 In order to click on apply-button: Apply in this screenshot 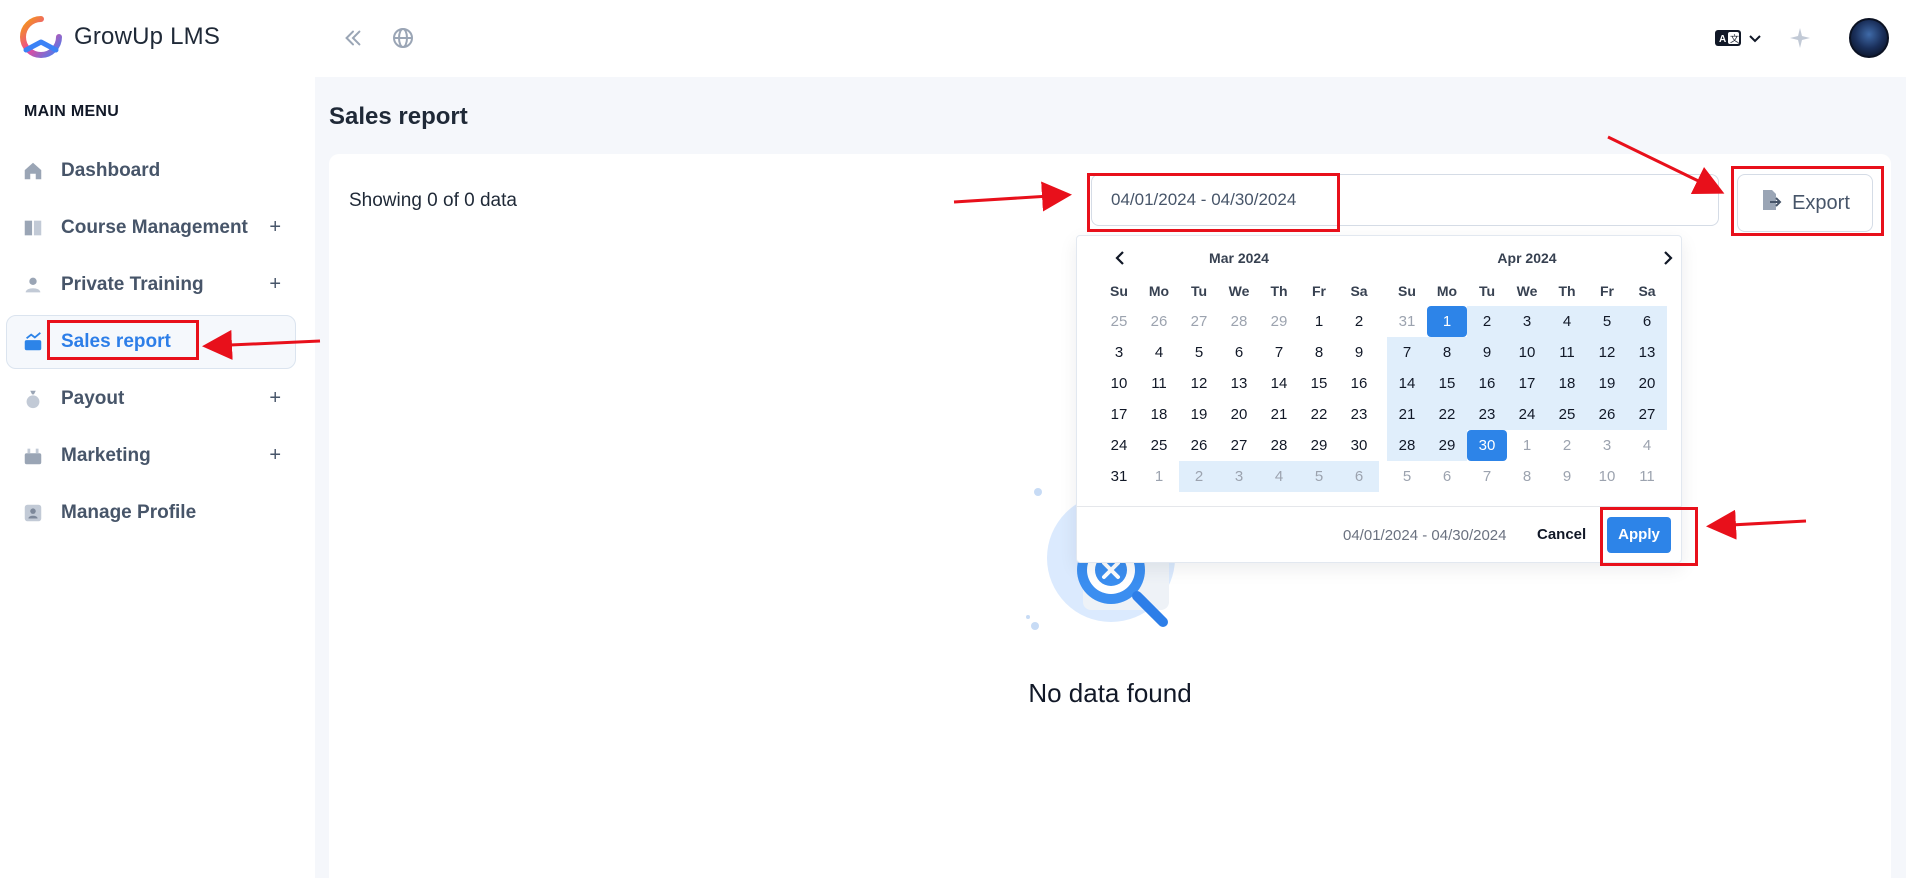, I will do `click(1639, 535)`.